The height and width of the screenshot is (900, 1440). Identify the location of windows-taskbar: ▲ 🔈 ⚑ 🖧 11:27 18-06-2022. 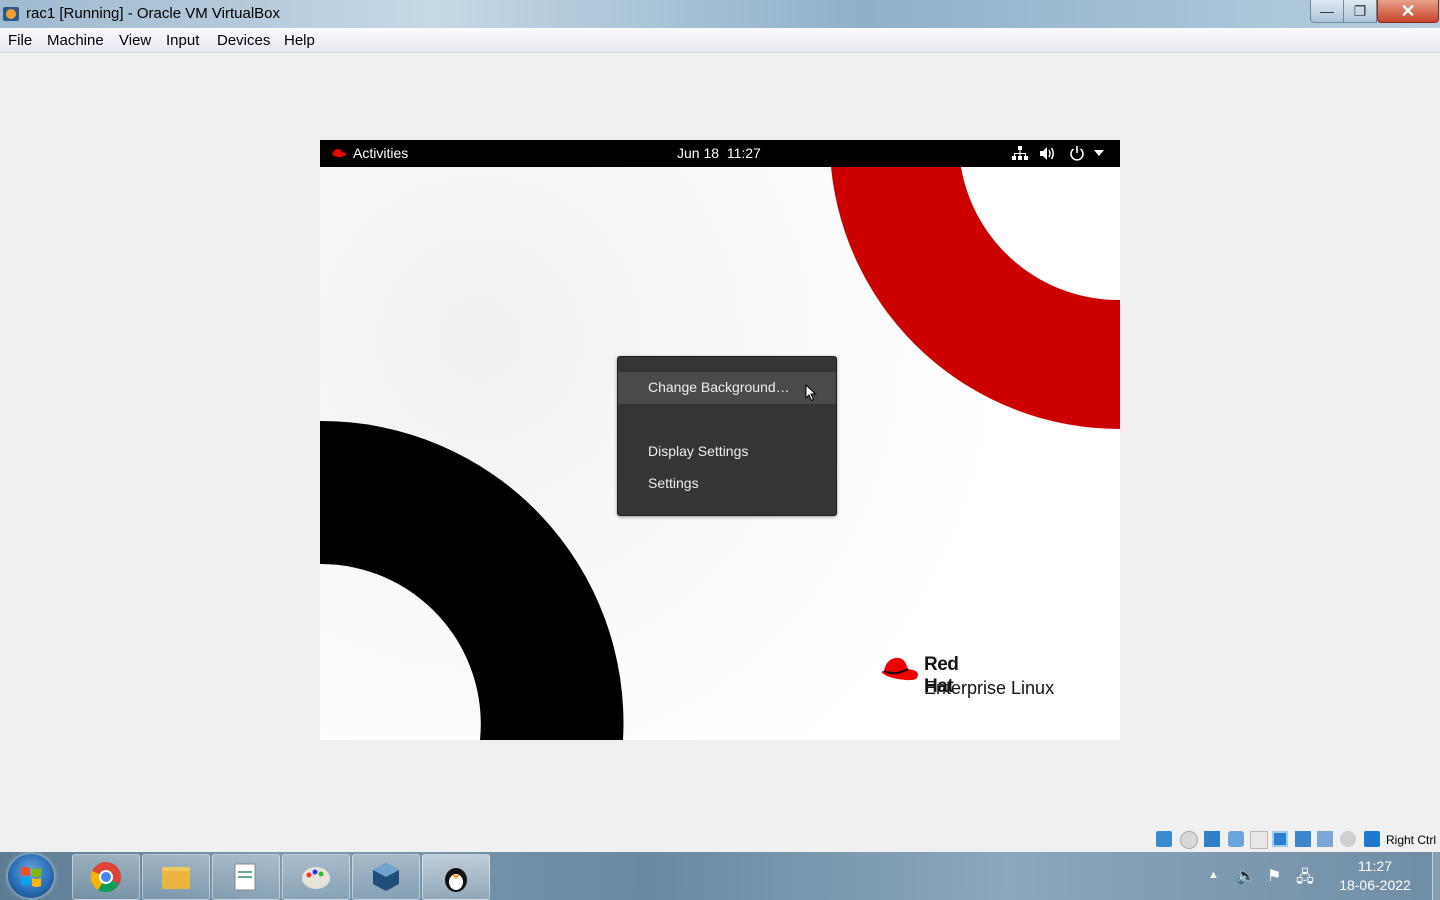
(720, 876).